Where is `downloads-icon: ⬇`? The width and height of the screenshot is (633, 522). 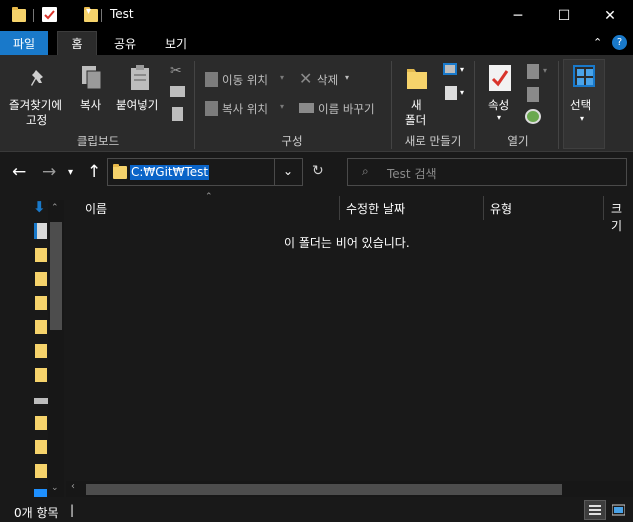 downloads-icon: ⬇ is located at coordinates (39, 207).